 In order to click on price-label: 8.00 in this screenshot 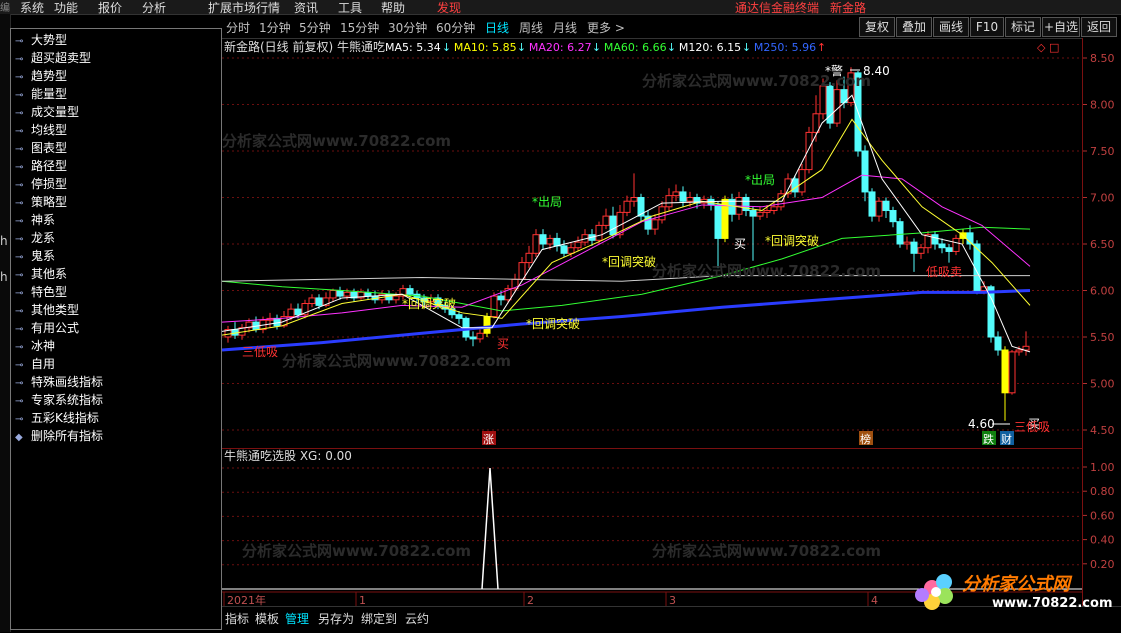, I will do `click(1102, 105)`.